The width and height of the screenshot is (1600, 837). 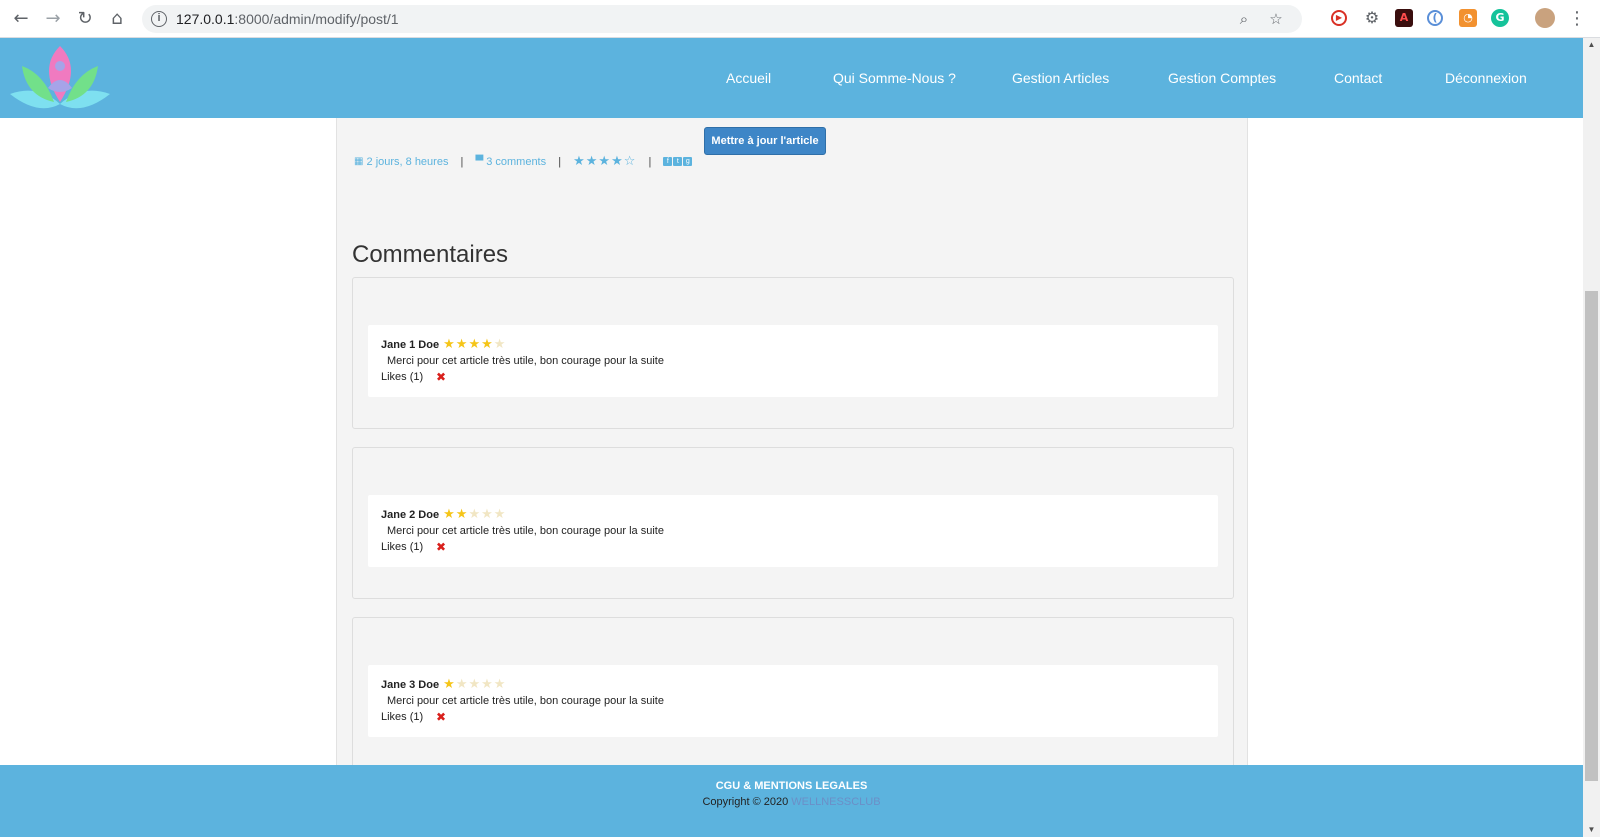 What do you see at coordinates (894, 78) in the screenshot?
I see `nav-qui-sommes-nous: Qui Somme-Nous ?` at bounding box center [894, 78].